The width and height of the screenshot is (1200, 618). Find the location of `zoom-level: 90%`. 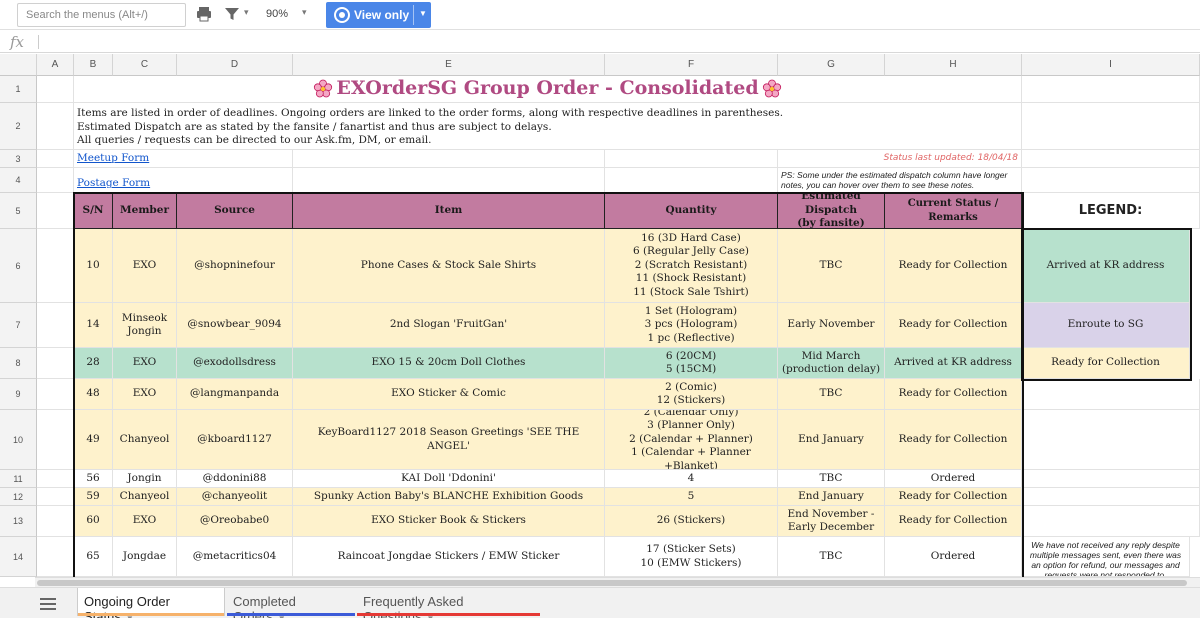

zoom-level: 90% is located at coordinates (277, 14).